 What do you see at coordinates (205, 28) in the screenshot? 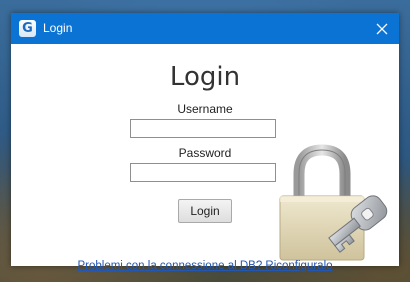
I see `titlebar: G Login` at bounding box center [205, 28].